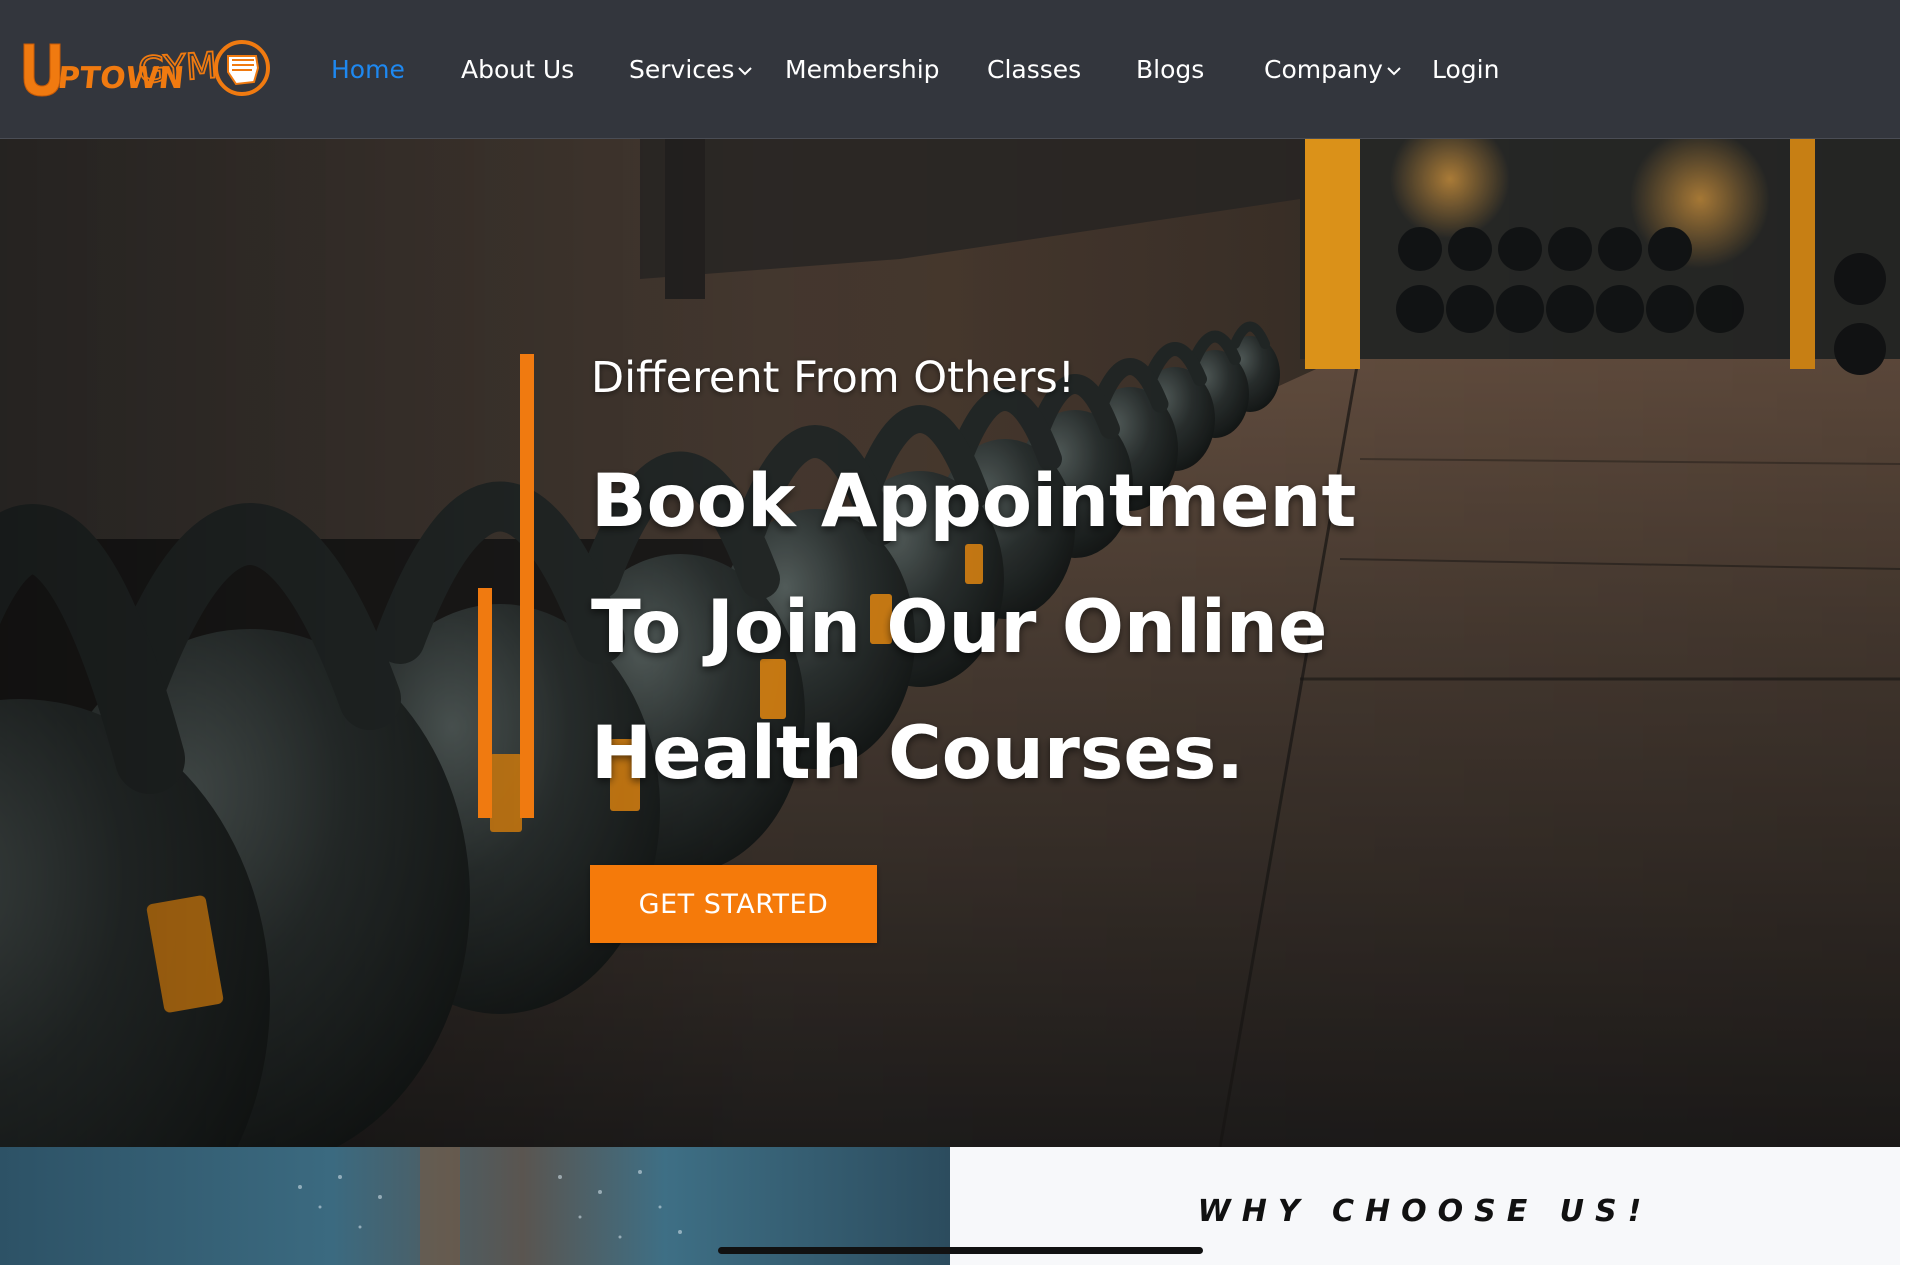 This screenshot has width=1920, height=1265. I want to click on nav-company: Company, so click(1333, 70).